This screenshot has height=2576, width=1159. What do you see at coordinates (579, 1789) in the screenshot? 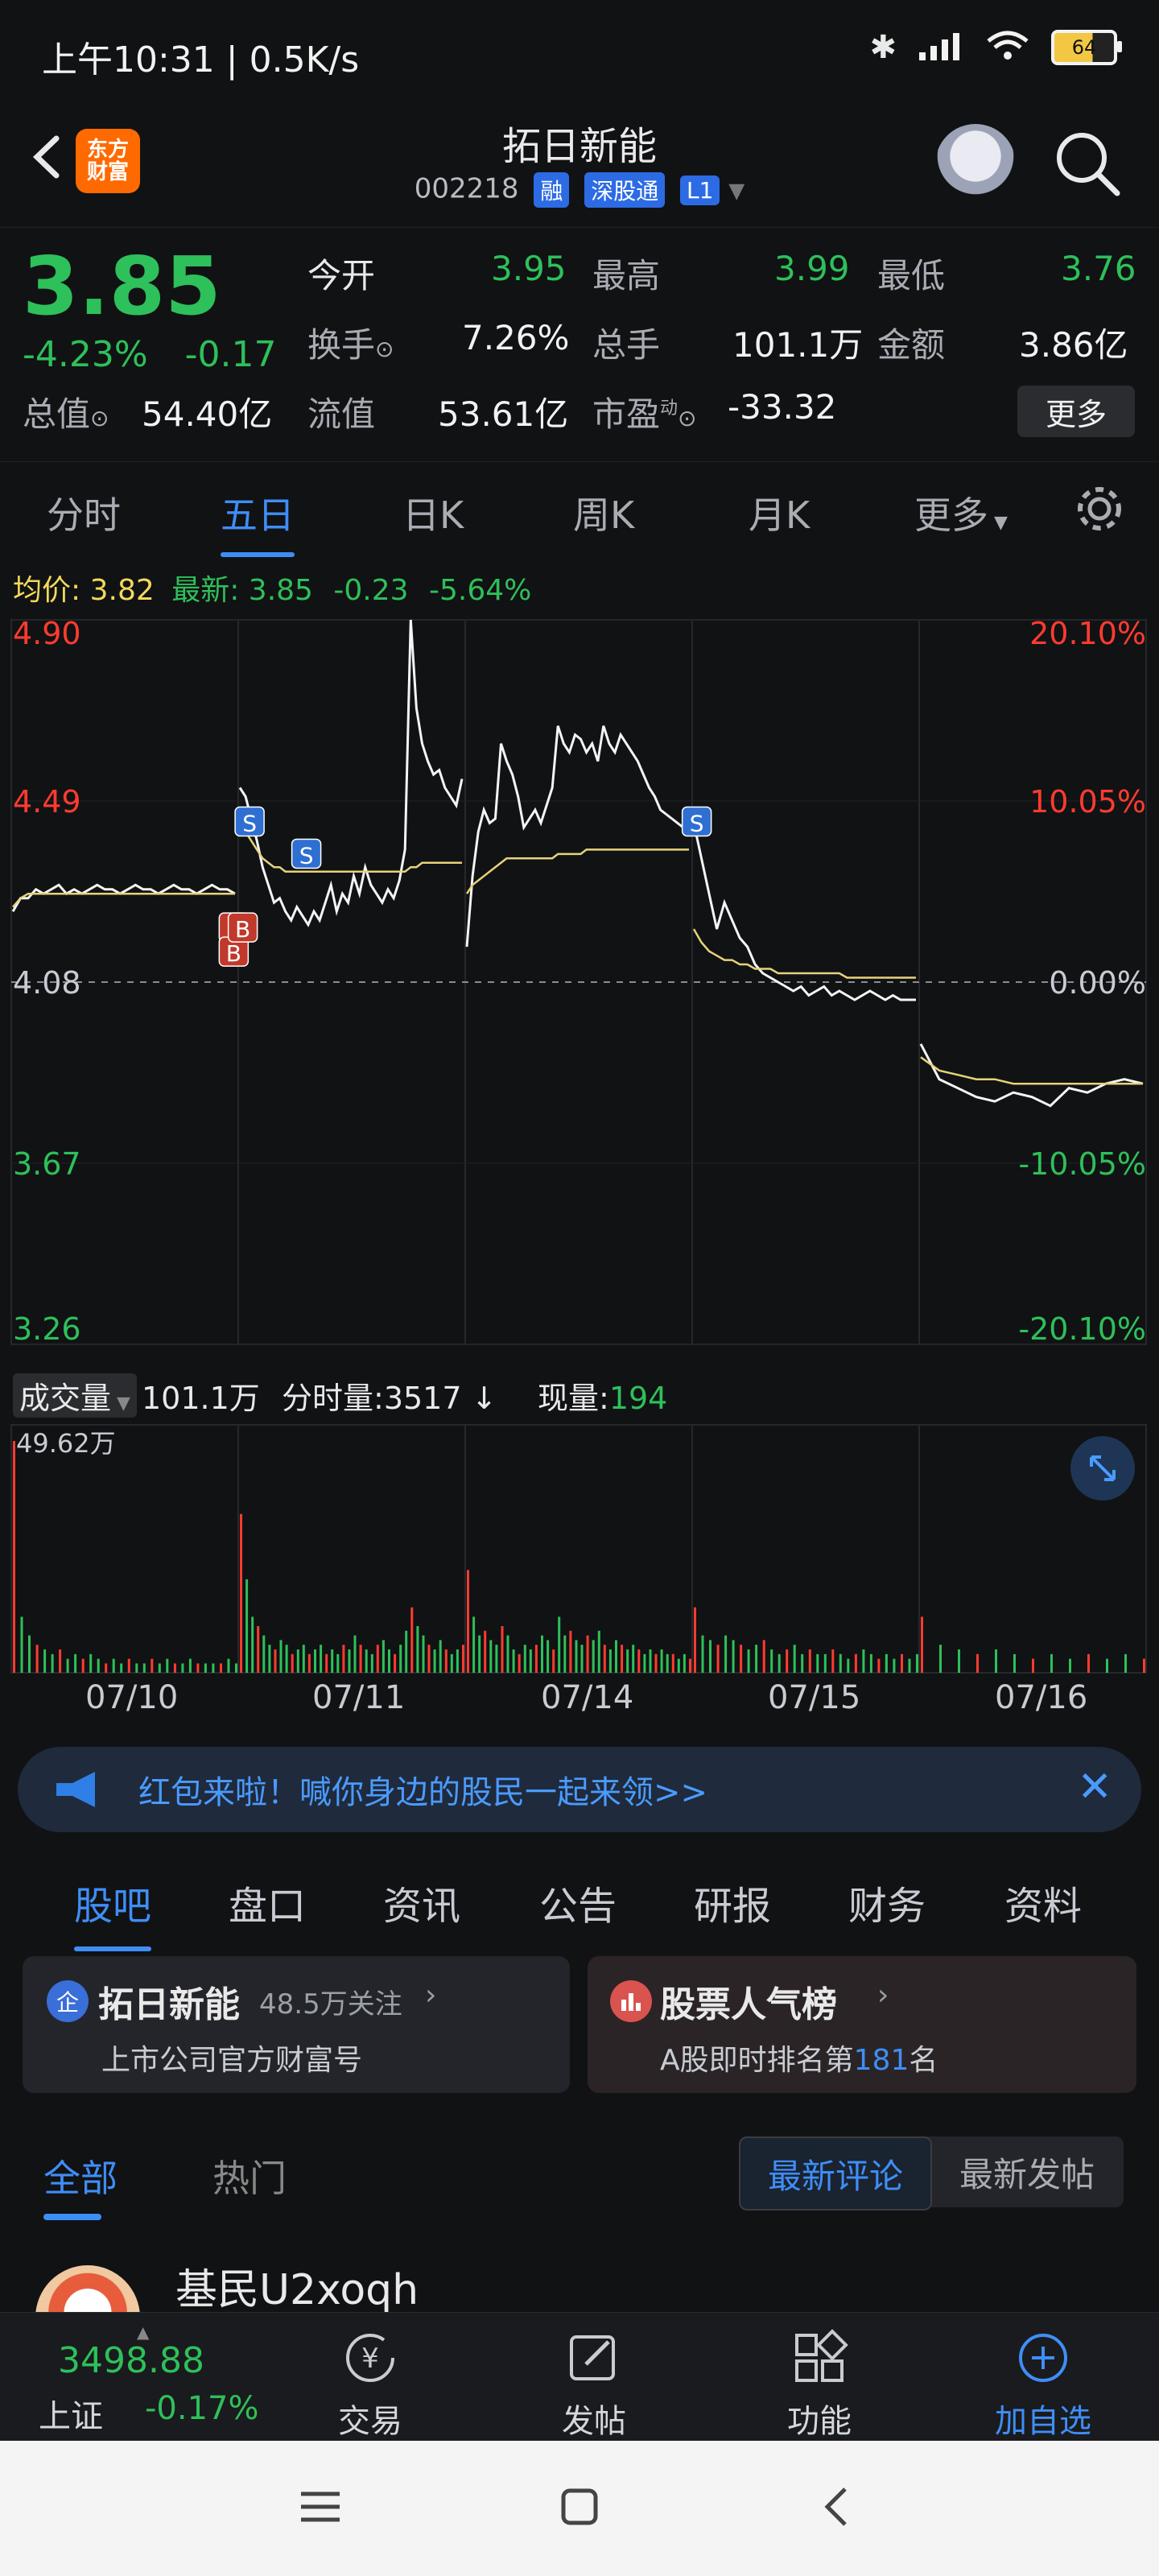
I see `promo-banner: 红包来啦！喊你身边的股民一起来领>> ✕` at bounding box center [579, 1789].